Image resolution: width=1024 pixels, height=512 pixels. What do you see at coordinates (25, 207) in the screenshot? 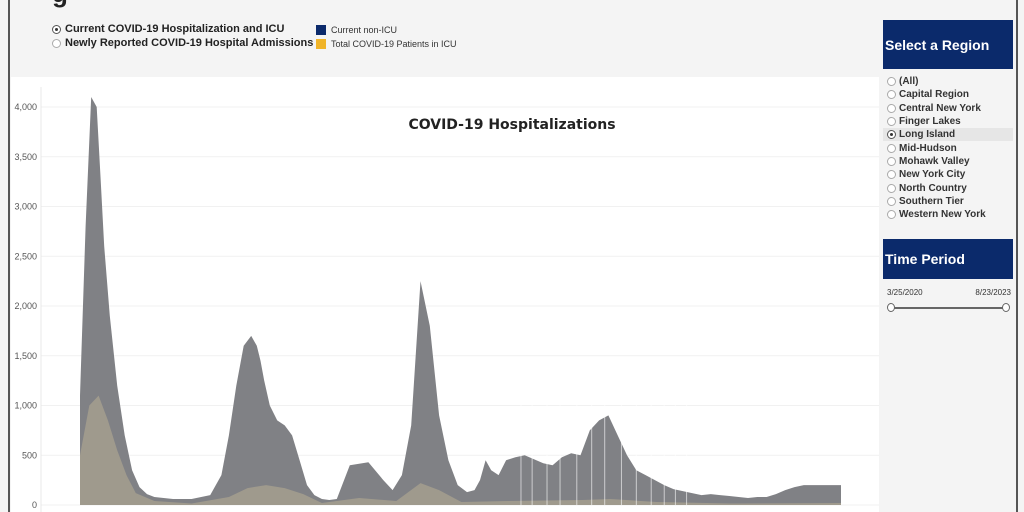
I see `y-tick-label: 3,000` at bounding box center [25, 207].